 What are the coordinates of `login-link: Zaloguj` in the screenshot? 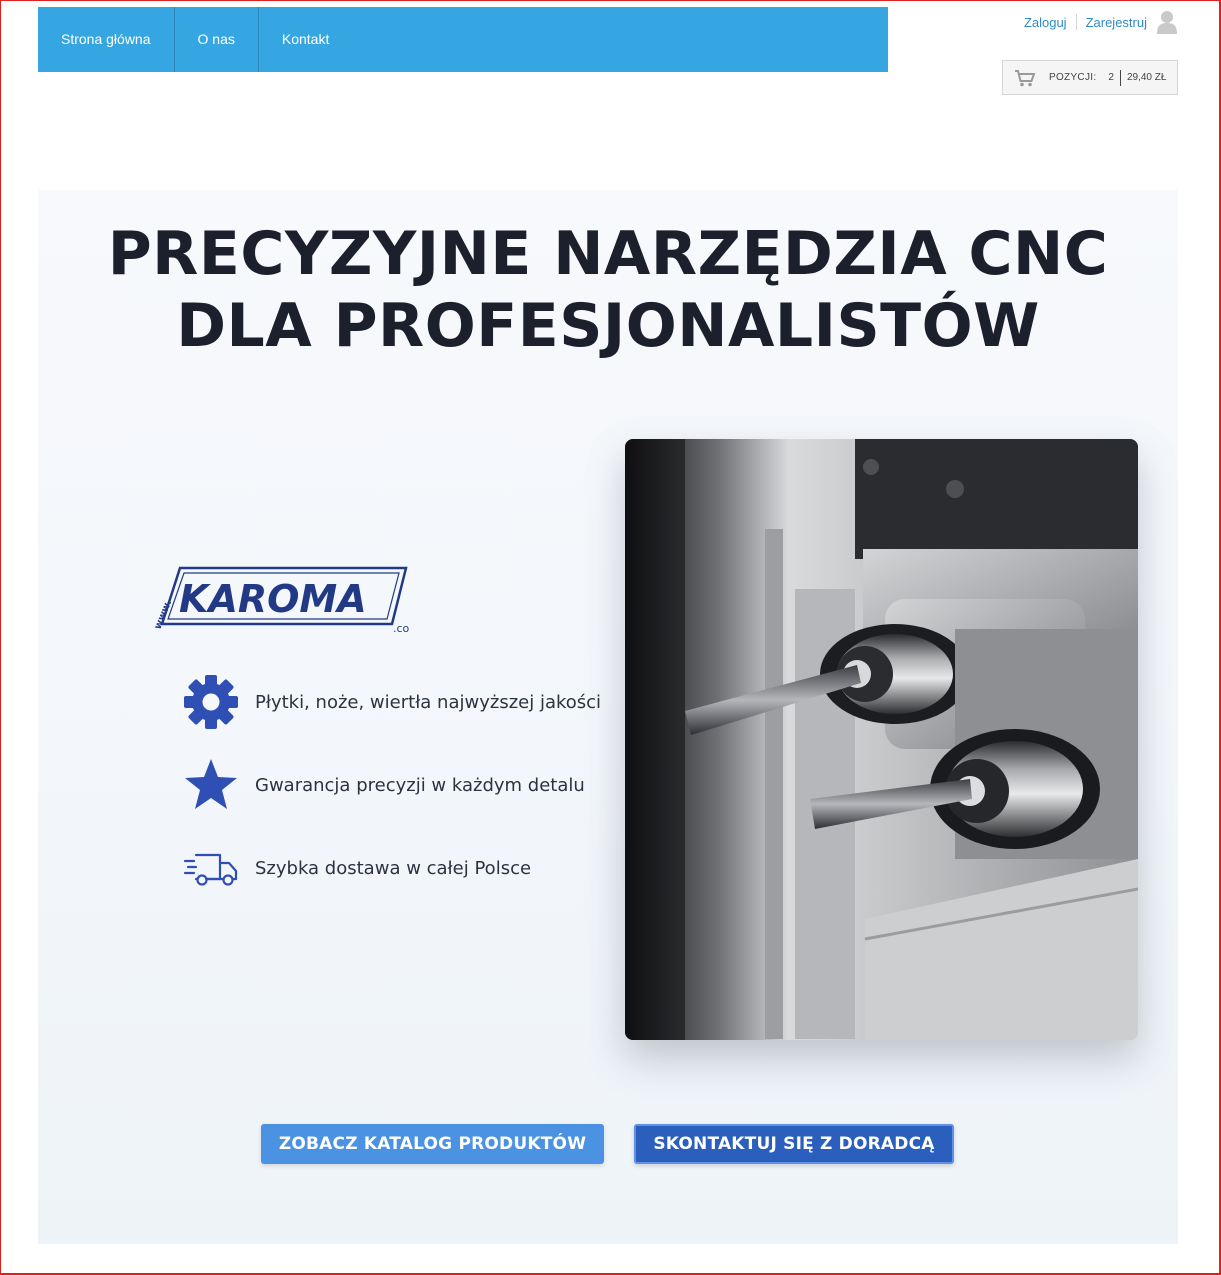 It's located at (1045, 22).